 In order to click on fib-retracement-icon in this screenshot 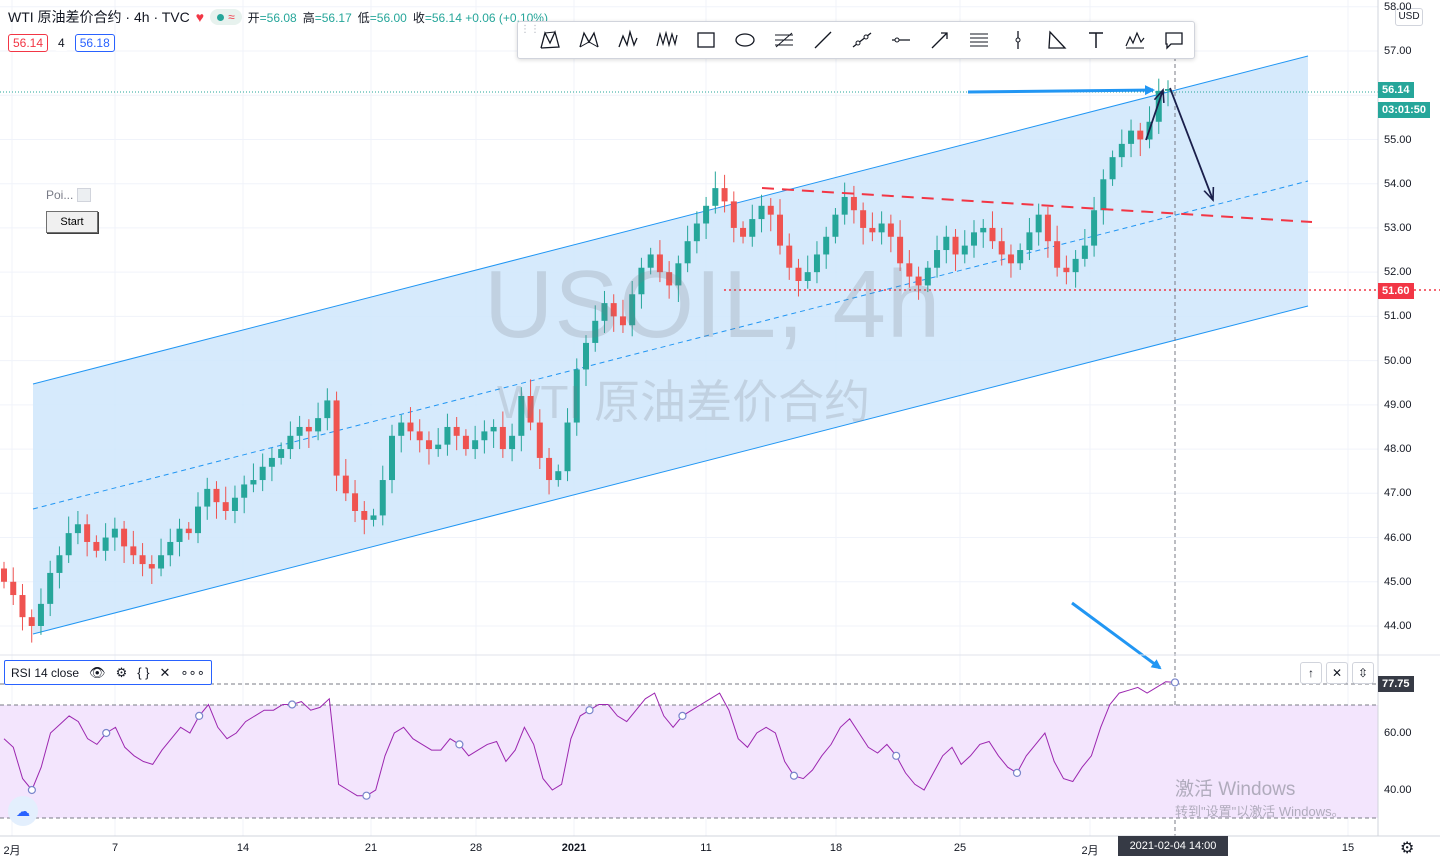, I will do `click(783, 40)`.